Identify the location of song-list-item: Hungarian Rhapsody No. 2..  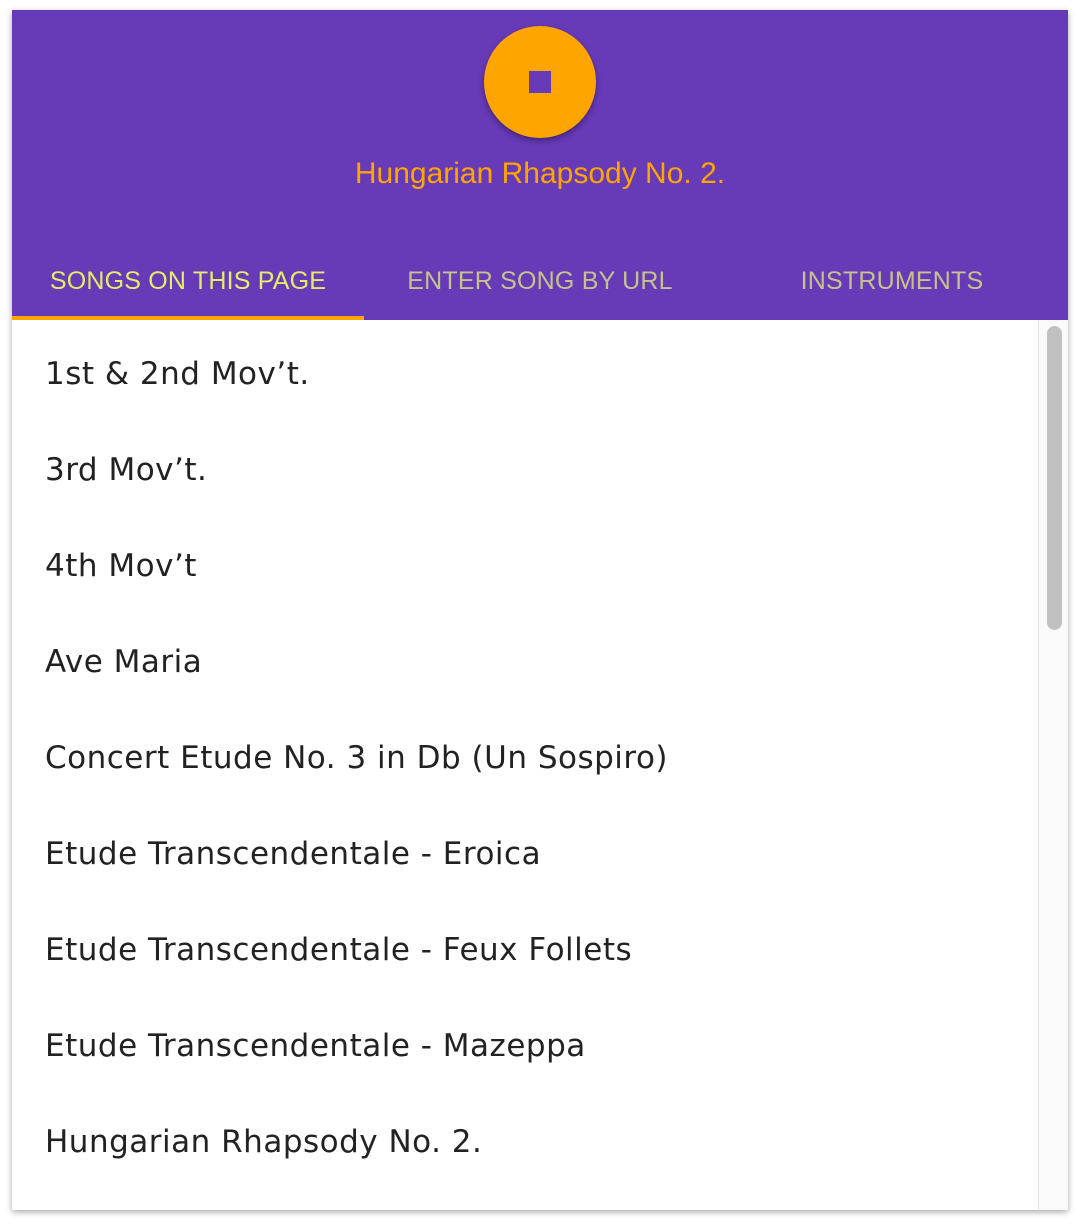
(525, 1142).